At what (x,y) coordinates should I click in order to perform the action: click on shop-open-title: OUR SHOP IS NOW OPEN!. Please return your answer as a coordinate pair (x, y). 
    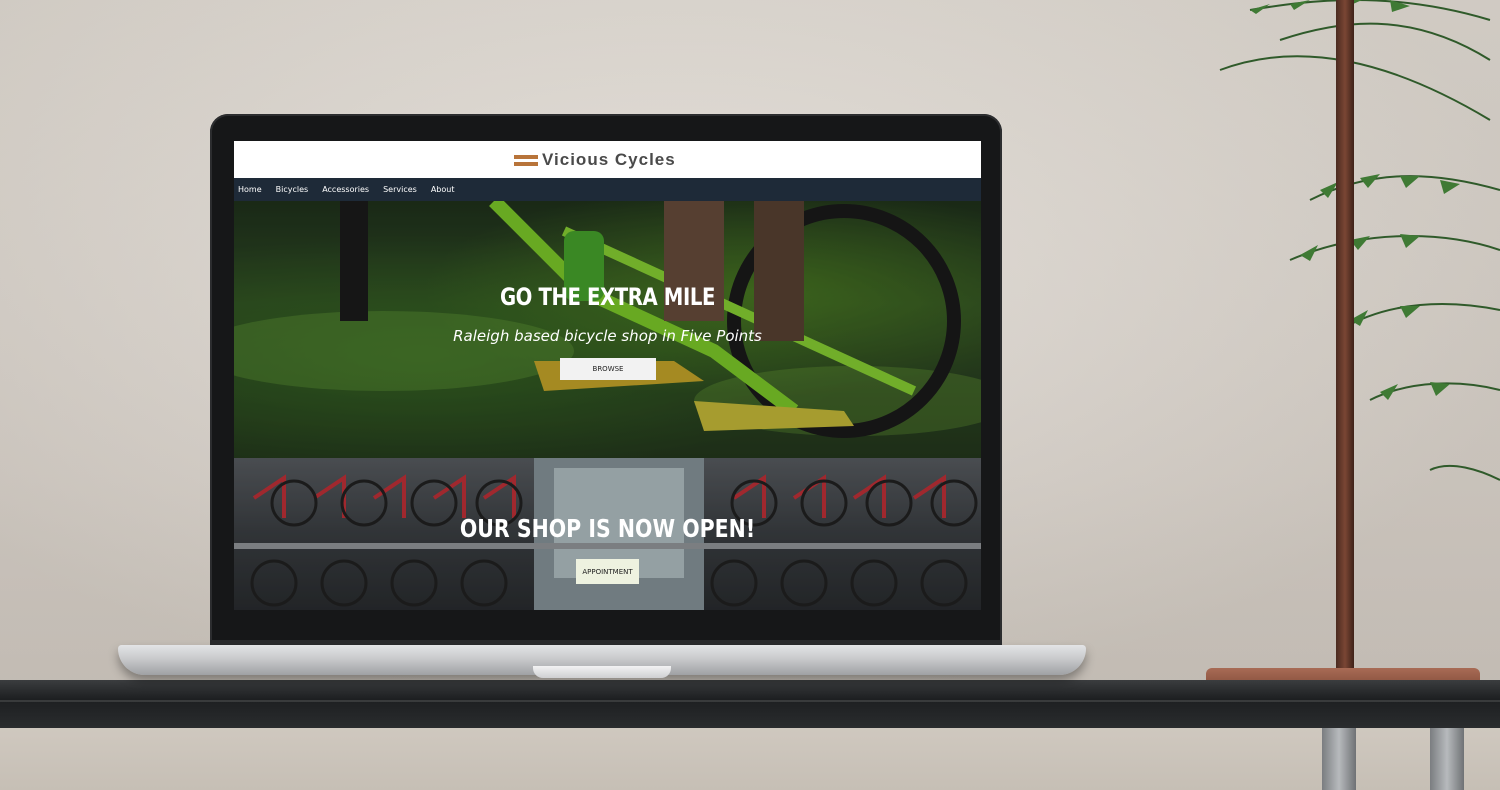
    Looking at the image, I should click on (607, 528).